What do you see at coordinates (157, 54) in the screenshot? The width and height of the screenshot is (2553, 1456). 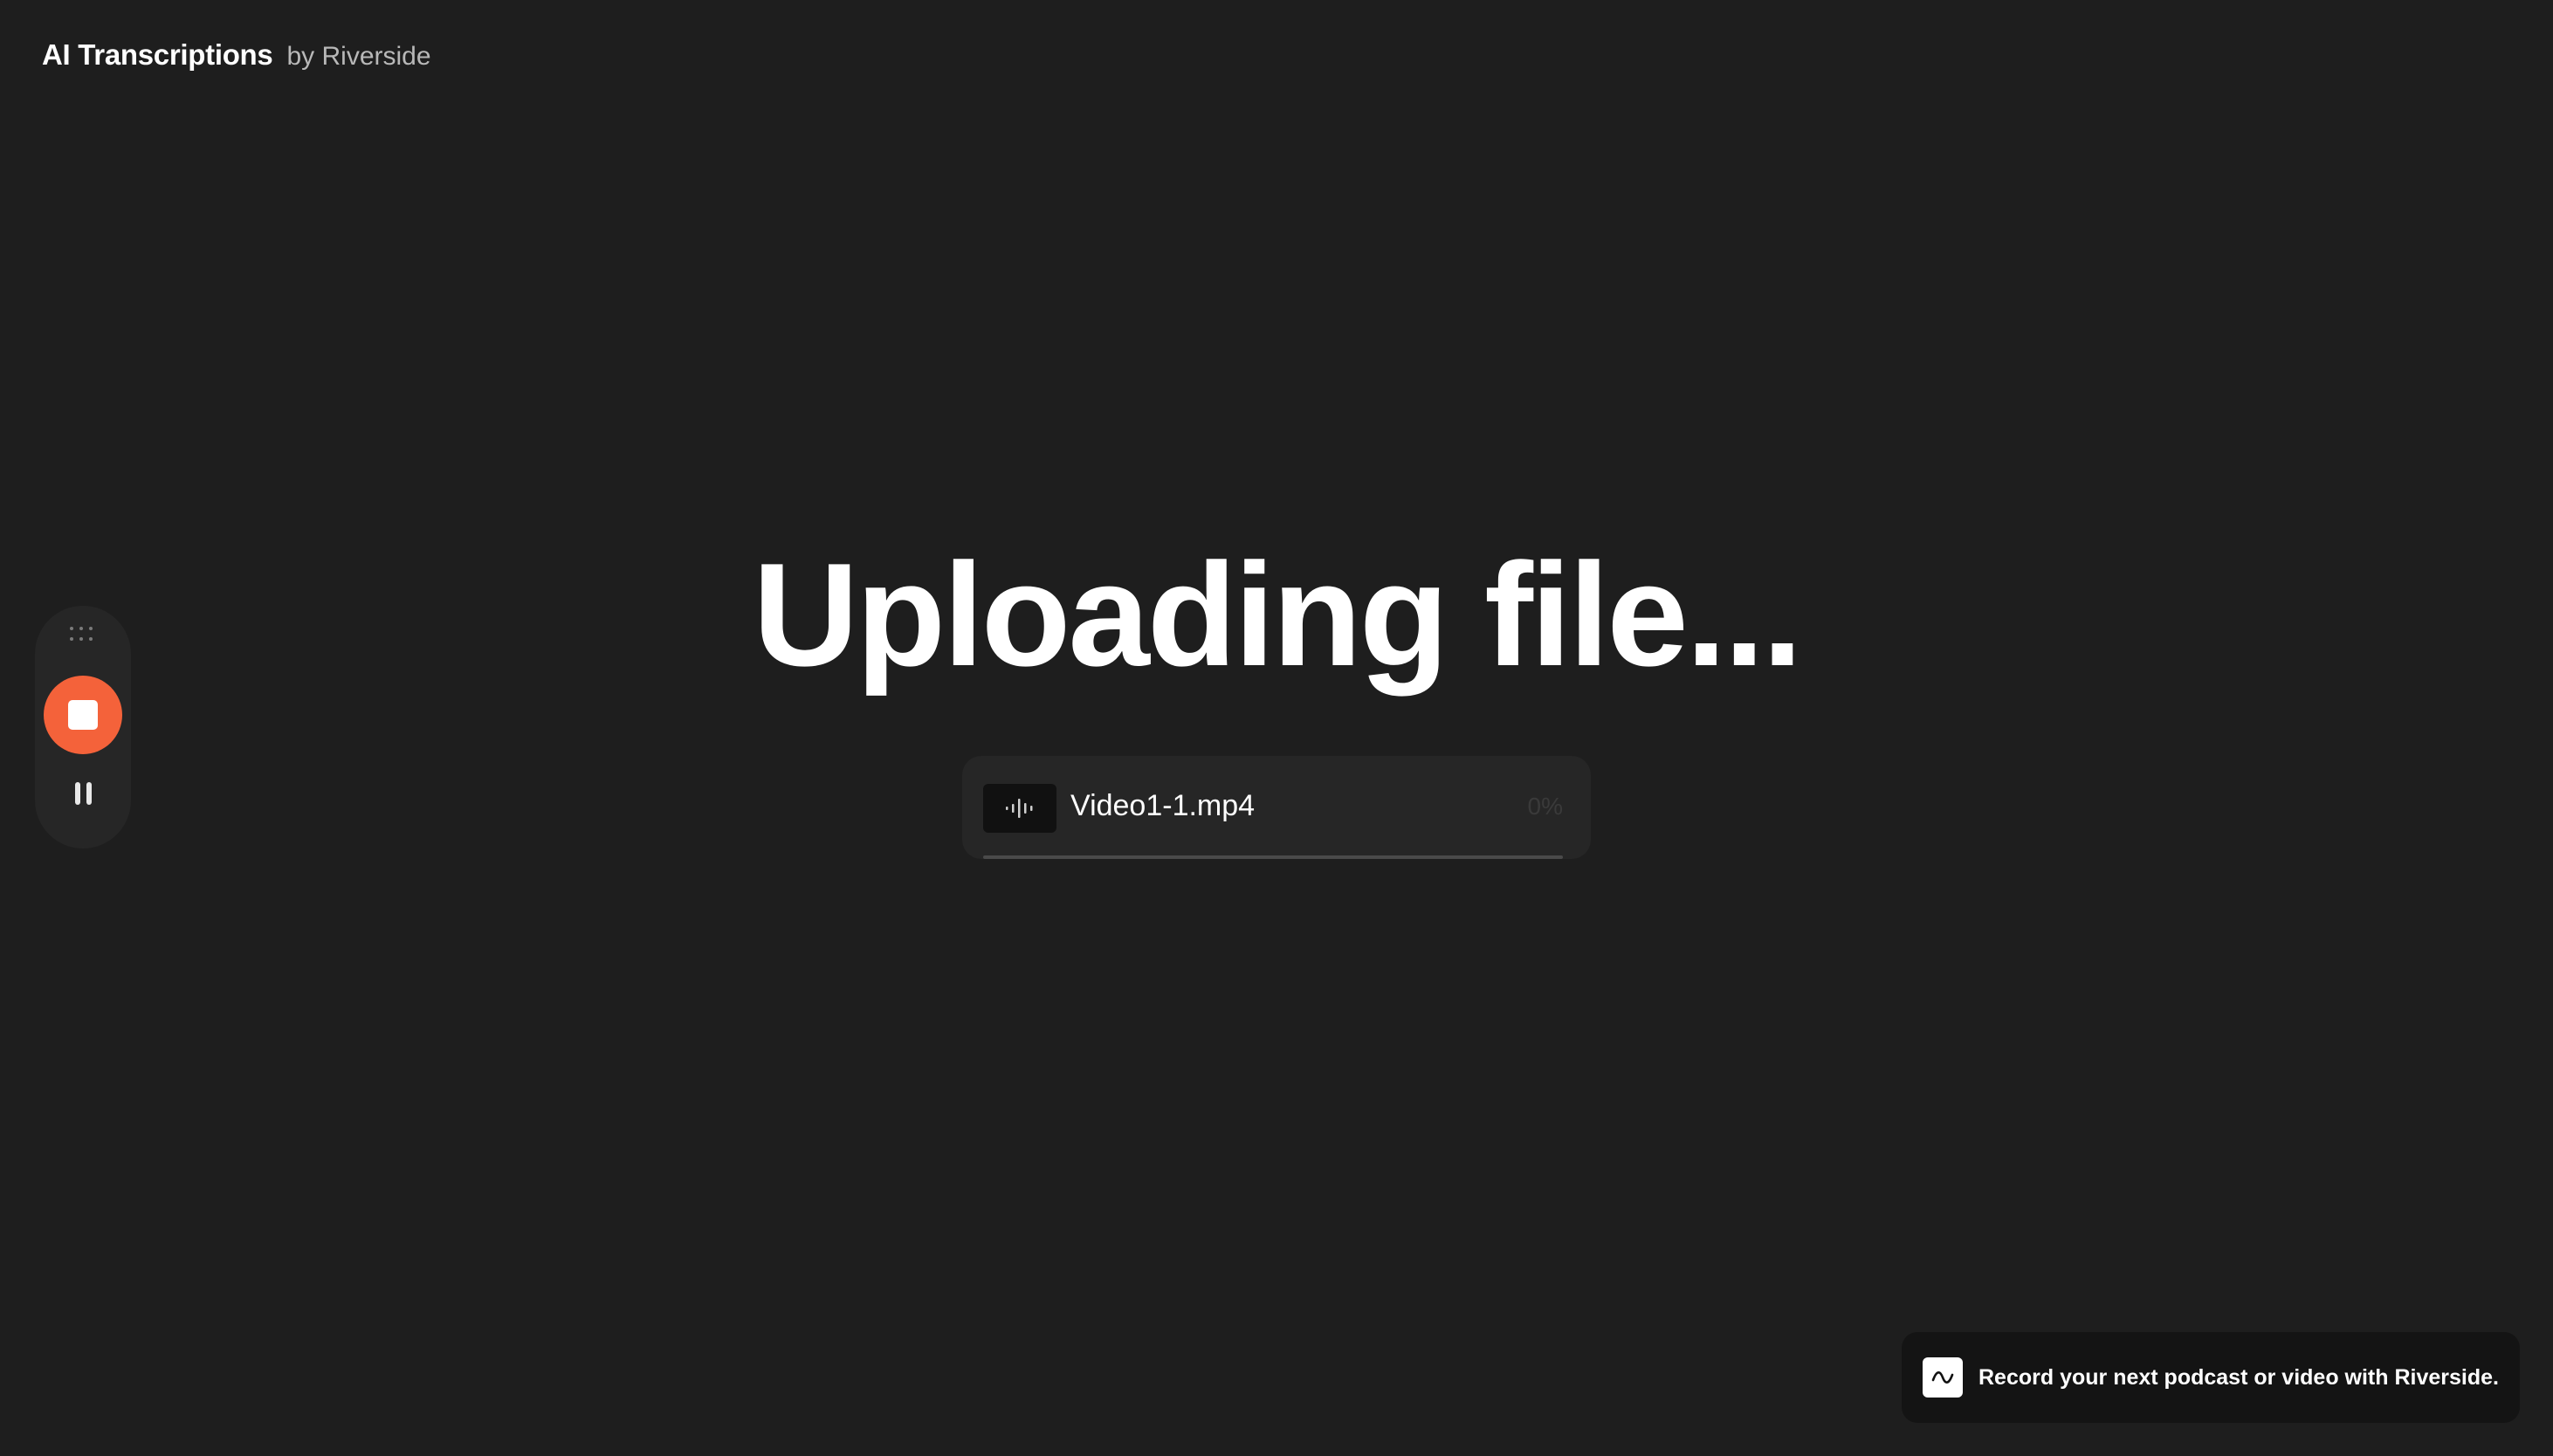 I see `app-title: AI Transcriptions` at bounding box center [157, 54].